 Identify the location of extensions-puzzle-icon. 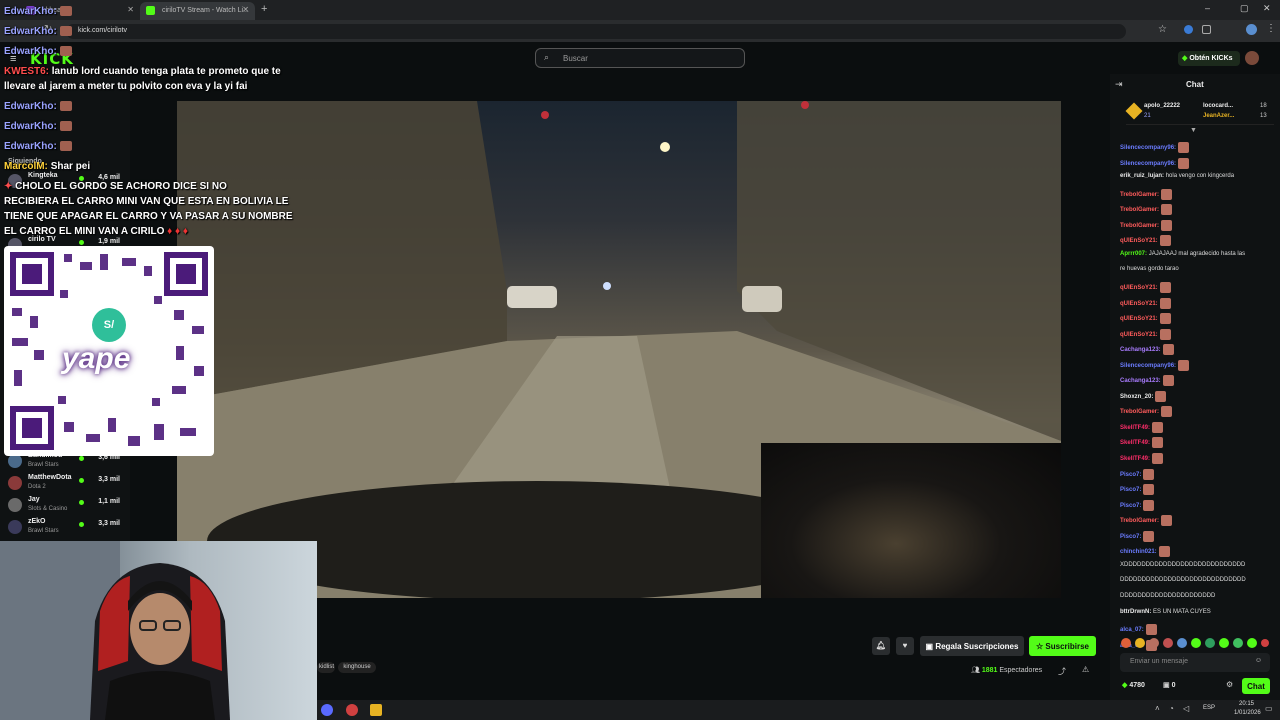
(1206, 29).